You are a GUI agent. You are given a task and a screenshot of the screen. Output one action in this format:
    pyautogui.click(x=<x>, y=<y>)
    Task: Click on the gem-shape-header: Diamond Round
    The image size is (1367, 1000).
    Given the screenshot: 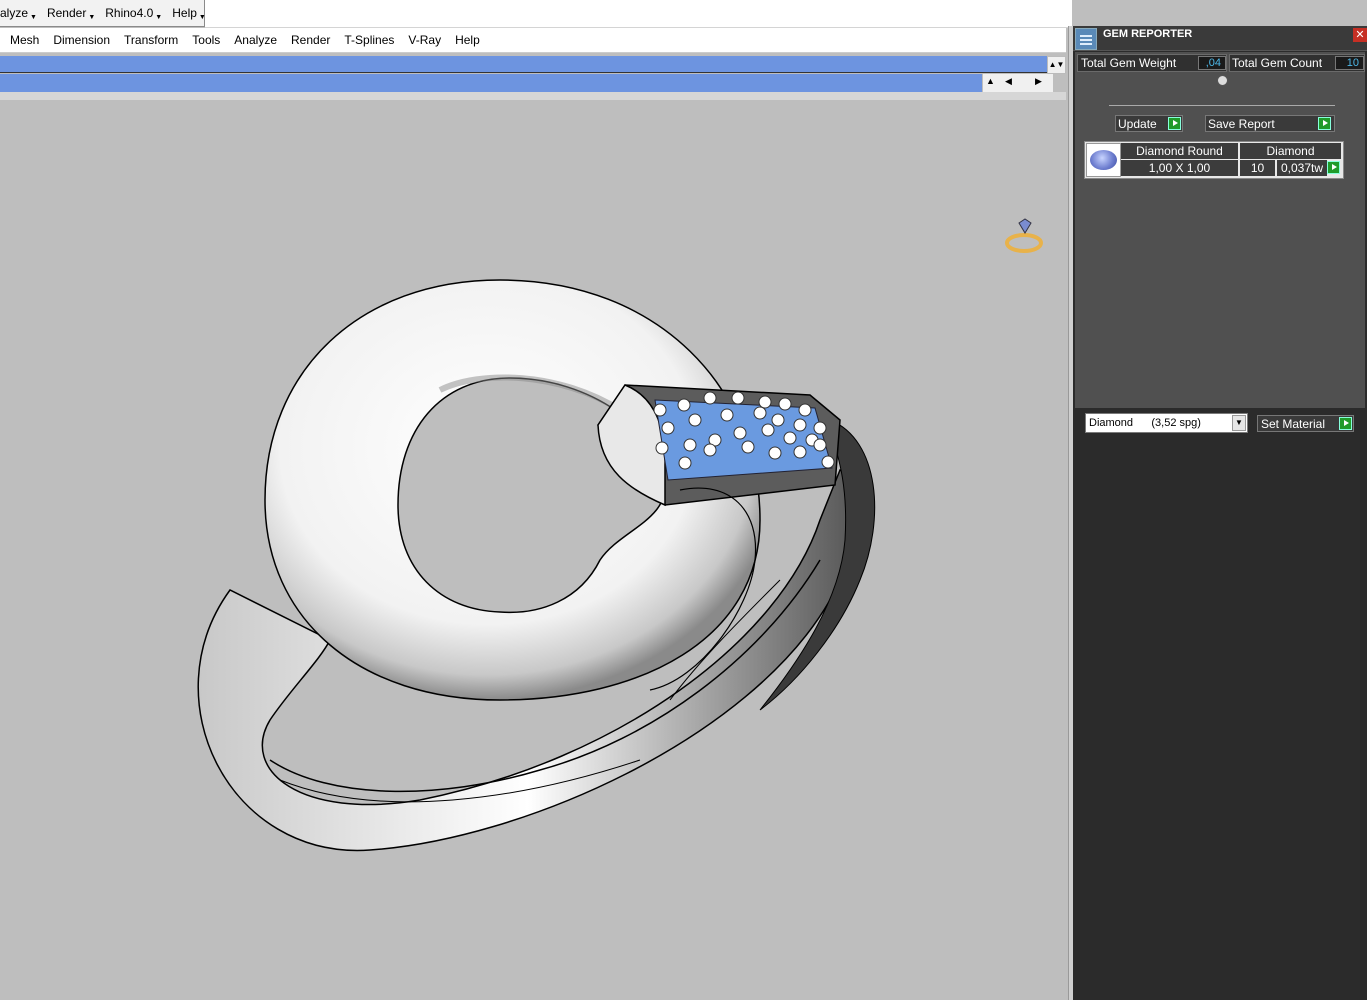 What is the action you would take?
    pyautogui.click(x=1179, y=151)
    